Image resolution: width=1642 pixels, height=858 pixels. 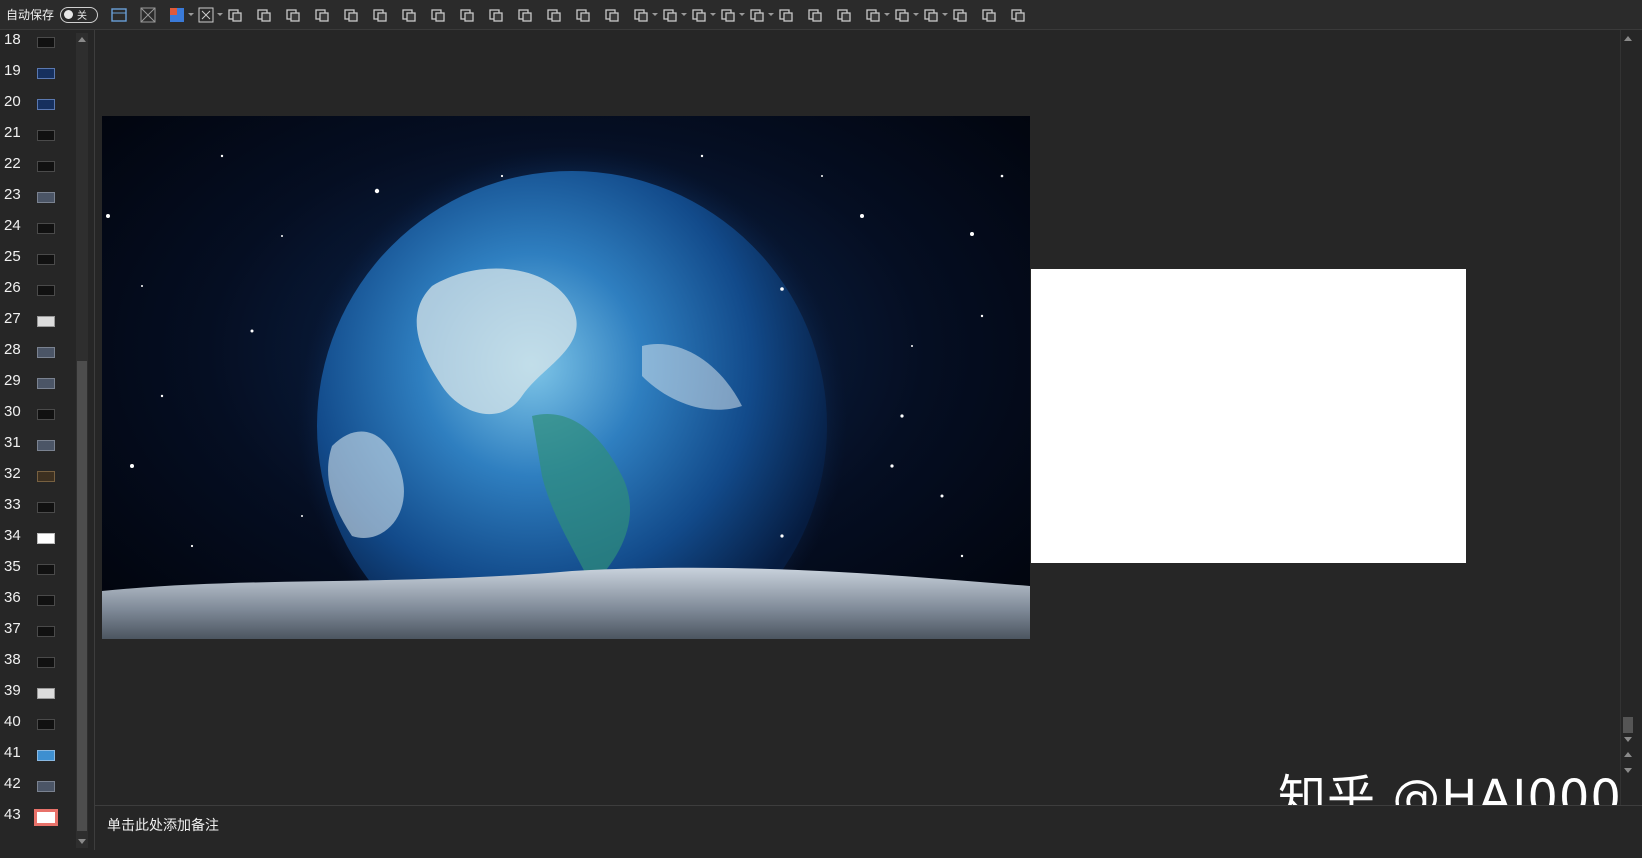 What do you see at coordinates (702, 15) in the screenshot?
I see `font-color-icon` at bounding box center [702, 15].